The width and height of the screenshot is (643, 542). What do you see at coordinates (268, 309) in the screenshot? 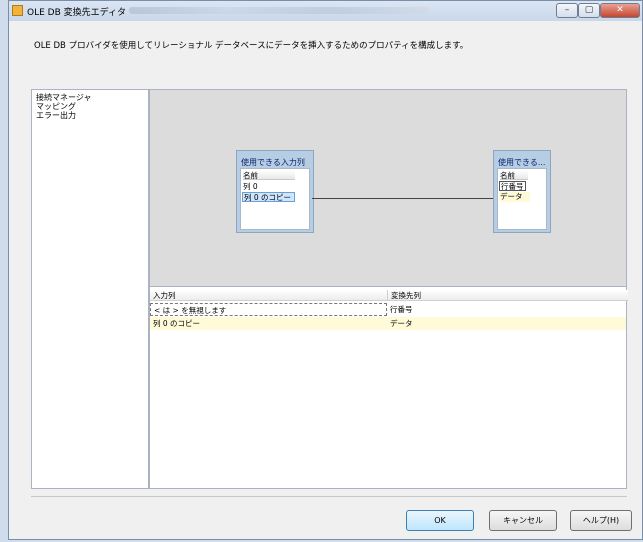
I see `grid-cell-input: < は > を無視します` at bounding box center [268, 309].